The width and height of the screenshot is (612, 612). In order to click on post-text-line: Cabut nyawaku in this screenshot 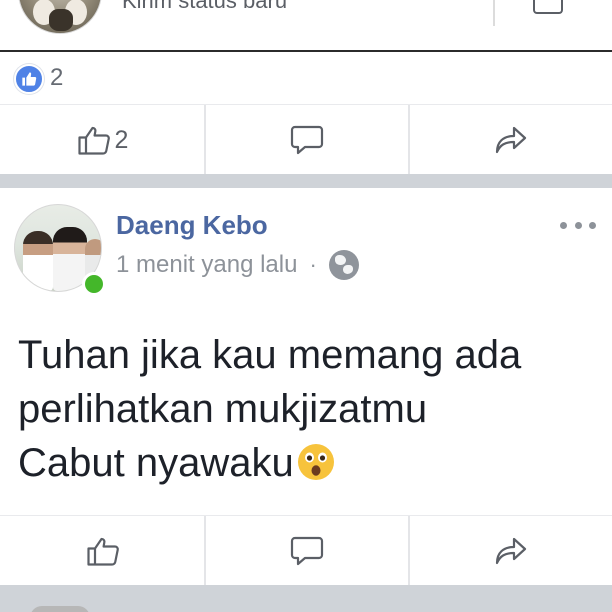, I will do `click(156, 463)`.